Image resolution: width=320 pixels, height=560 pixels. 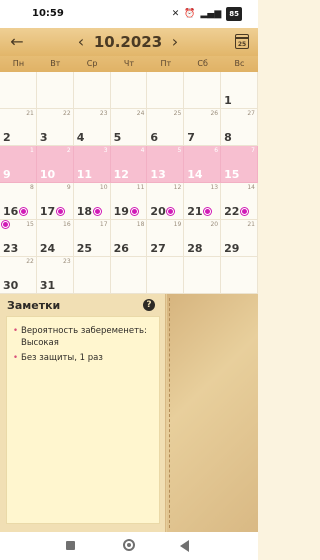 I want to click on cycle-day-number: 1, so click(x=32, y=150).